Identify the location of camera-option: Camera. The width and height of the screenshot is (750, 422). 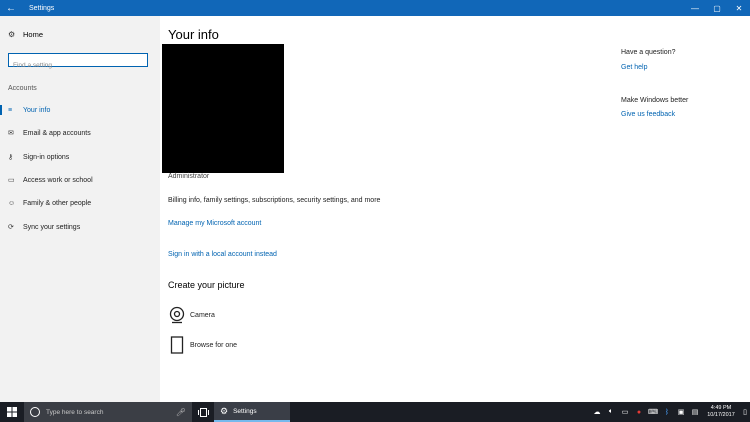
(191, 315).